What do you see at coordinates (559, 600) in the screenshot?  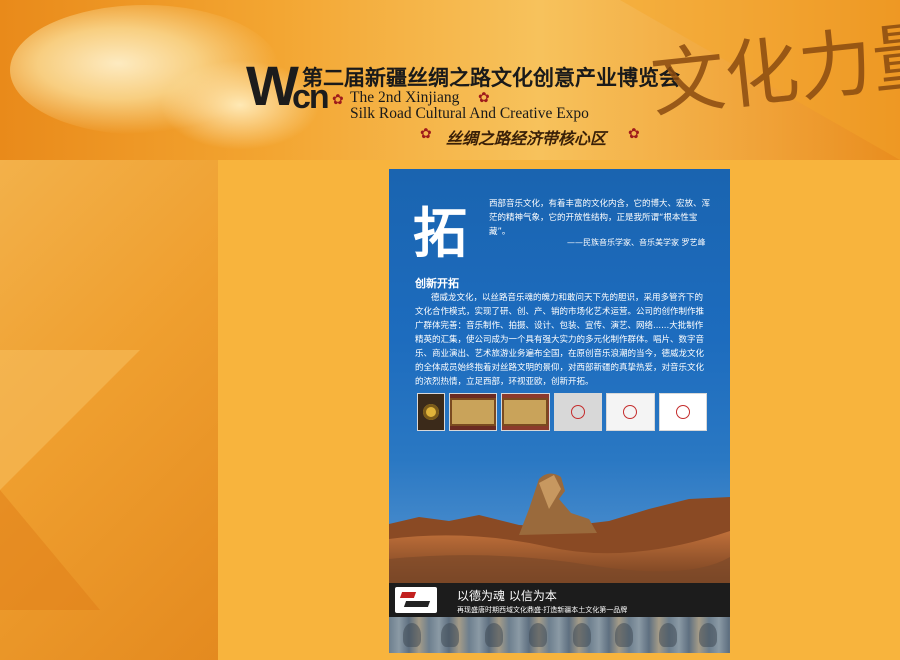 I see `poster-footer-bar: 以德为魂 以信为本 再现盛唐时期西域文化鼎盛·打造新疆本土文化第一品牌` at bounding box center [559, 600].